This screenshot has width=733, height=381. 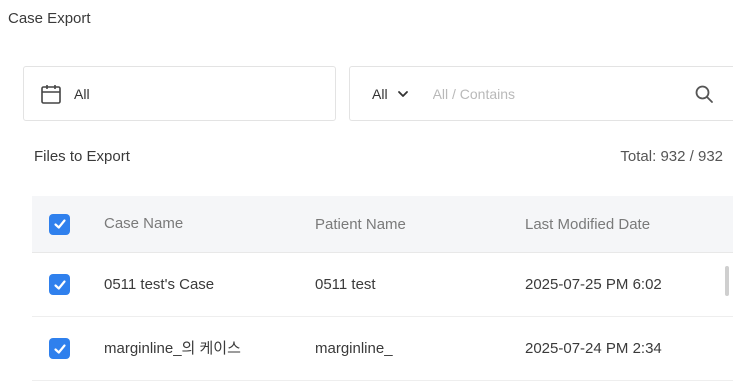 I want to click on last-modified-cell: 2025-07-24 PM 2:34, so click(x=593, y=348).